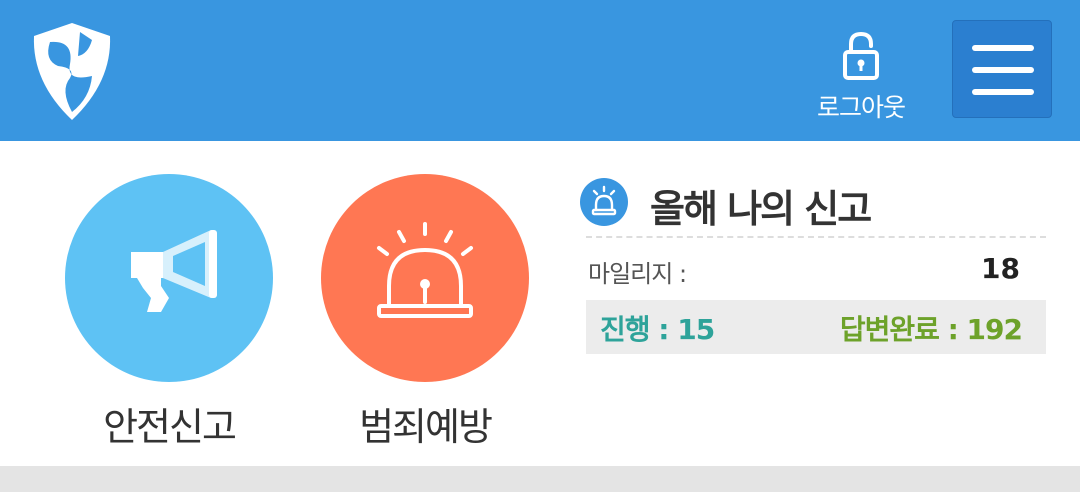 This screenshot has width=1080, height=492. Describe the element at coordinates (761, 209) in the screenshot. I see `panel-title: 올해 나의 신고` at that location.